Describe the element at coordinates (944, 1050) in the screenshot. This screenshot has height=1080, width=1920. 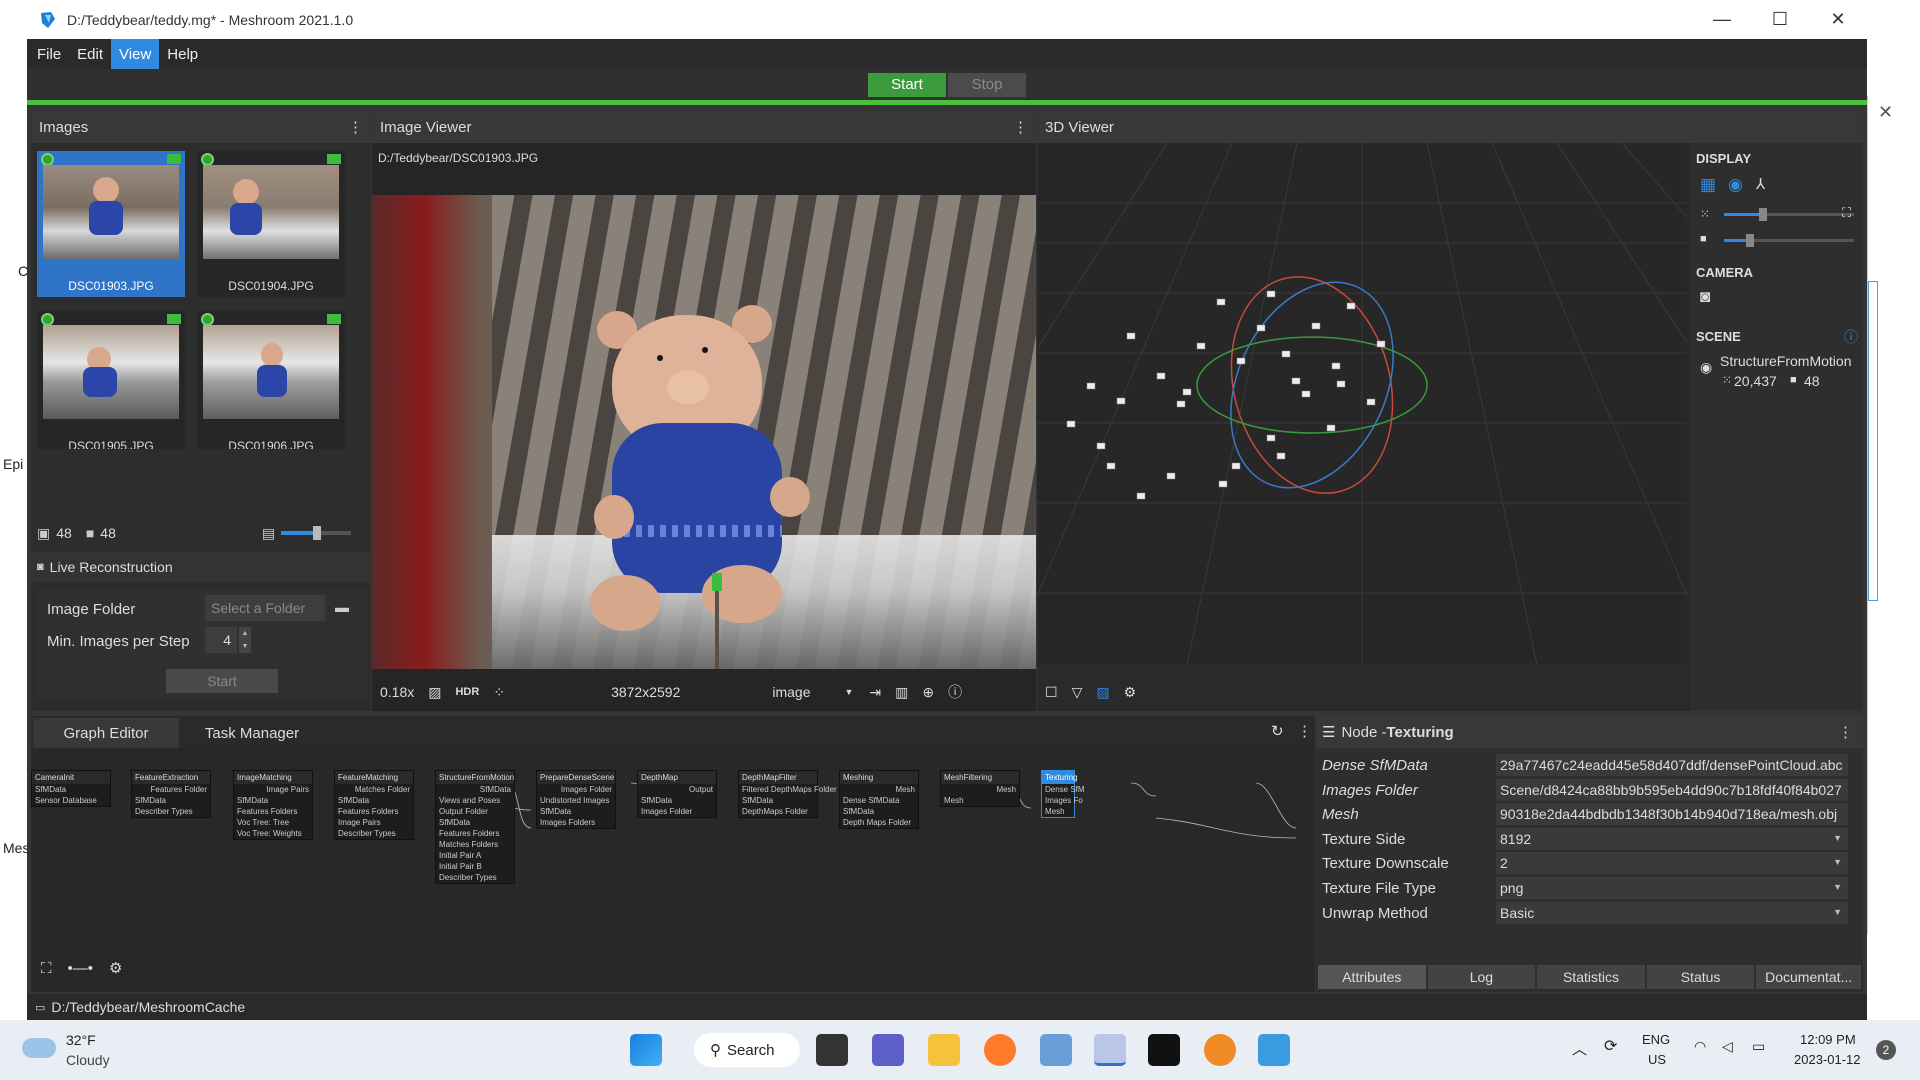
I see `file-explorer-icon` at that location.